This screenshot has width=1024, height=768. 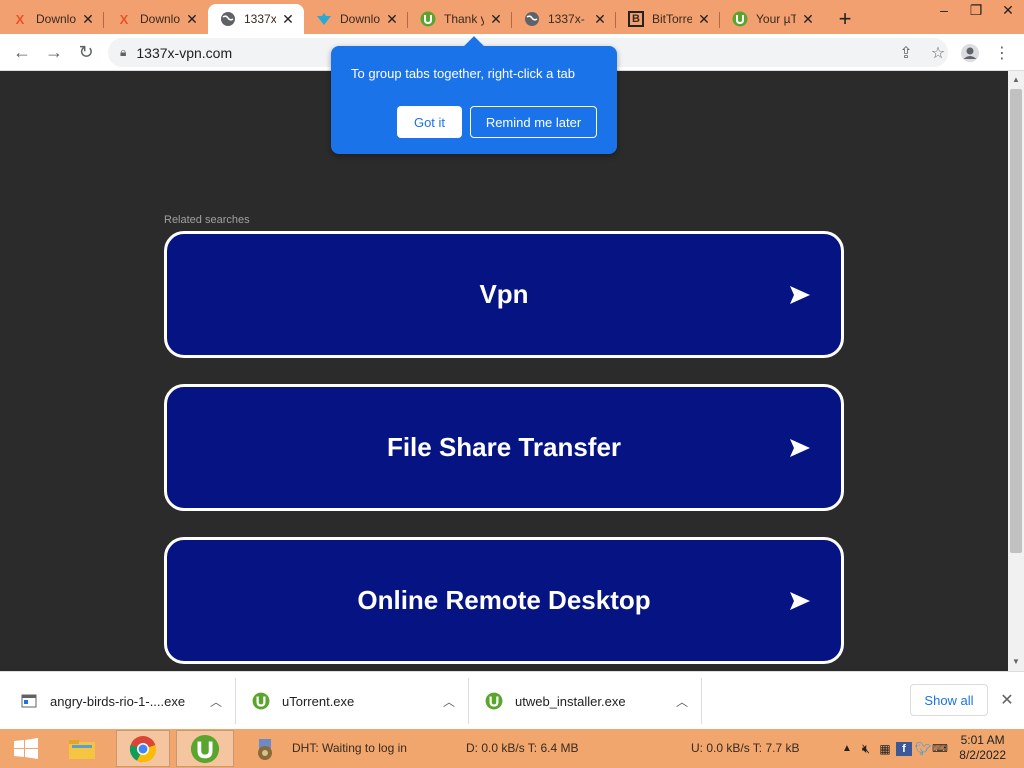 I want to click on forward-button: →, so click(x=54, y=52).